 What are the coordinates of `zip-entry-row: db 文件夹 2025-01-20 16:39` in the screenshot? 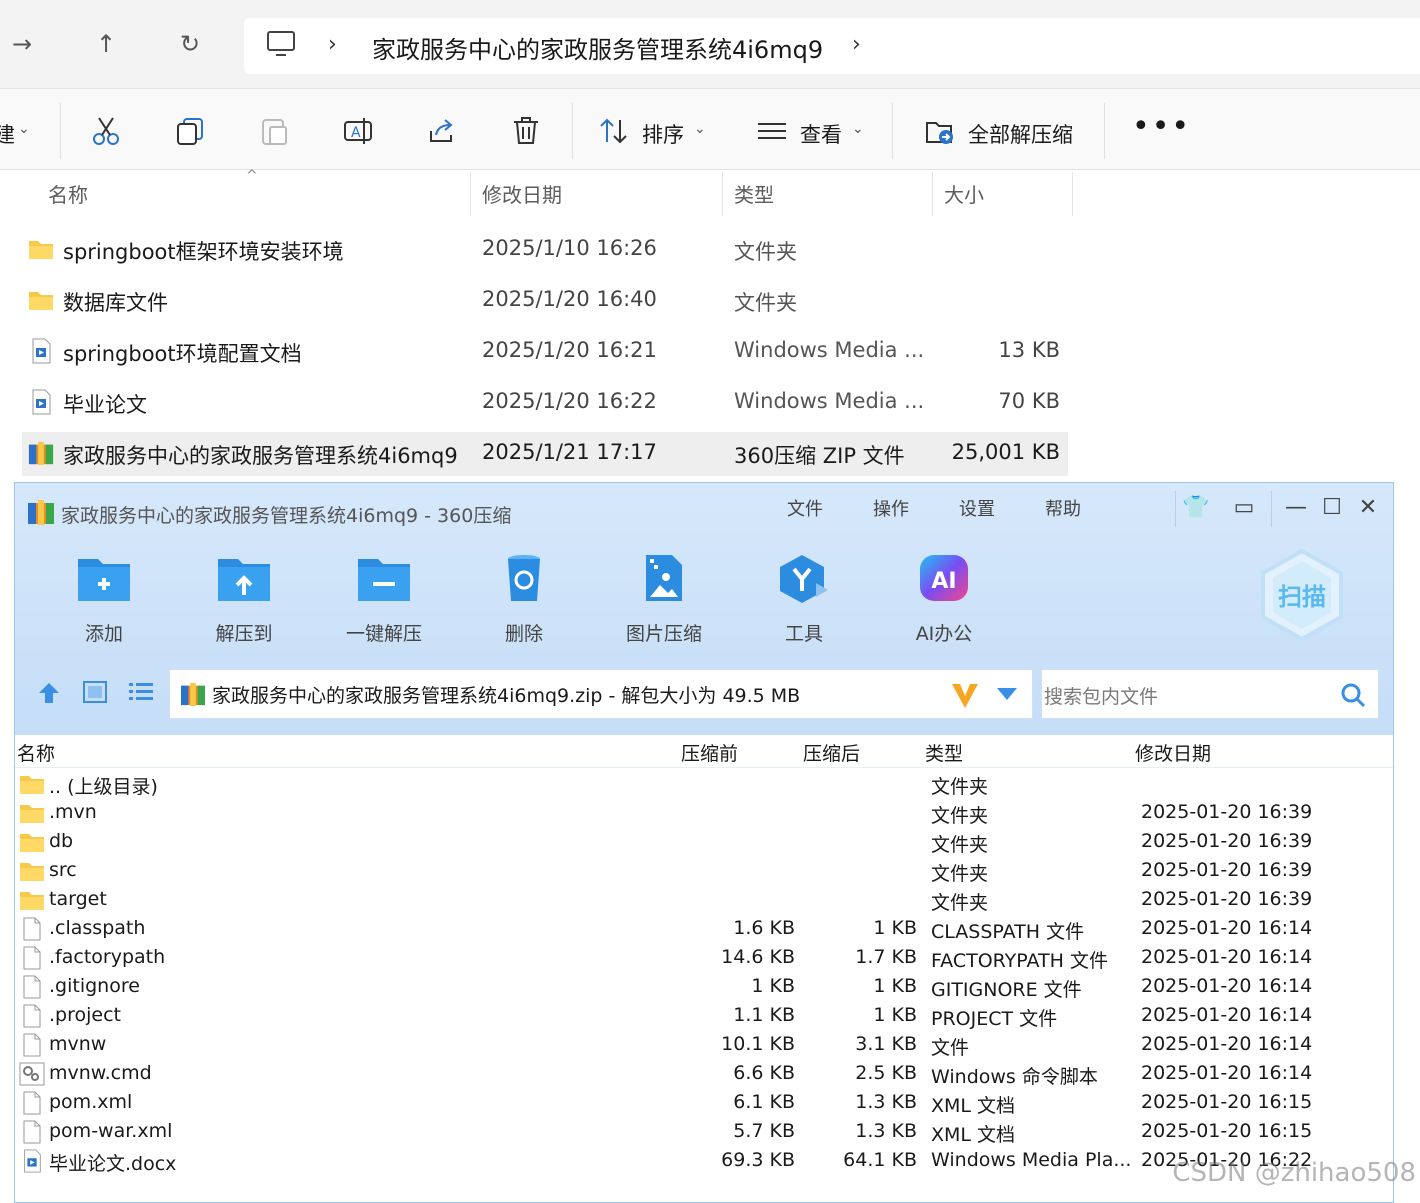 It's located at (704, 842).